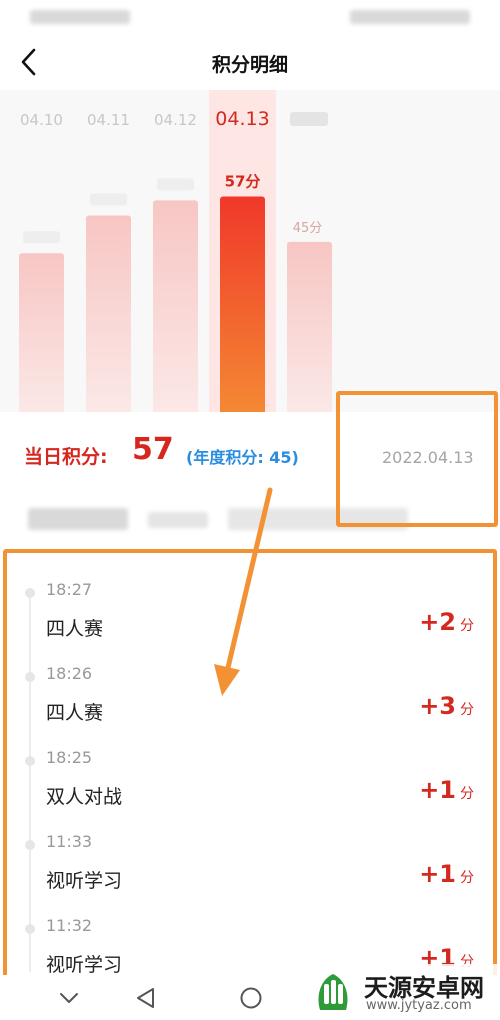 This screenshot has height=1020, width=500. Describe the element at coordinates (250, 18) in the screenshot. I see `status-bar` at that location.